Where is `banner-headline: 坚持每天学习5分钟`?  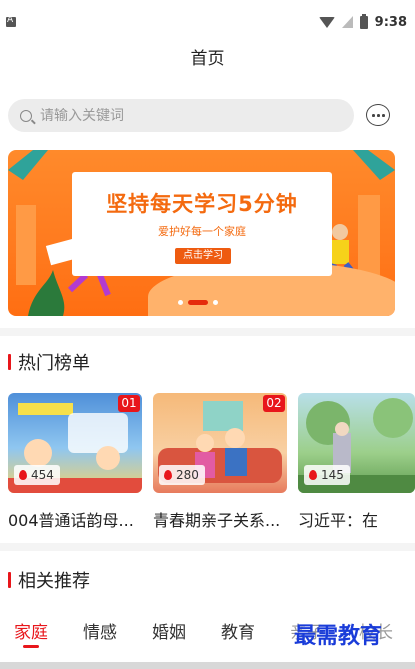 banner-headline: 坚持每天学习5分钟 is located at coordinates (202, 204).